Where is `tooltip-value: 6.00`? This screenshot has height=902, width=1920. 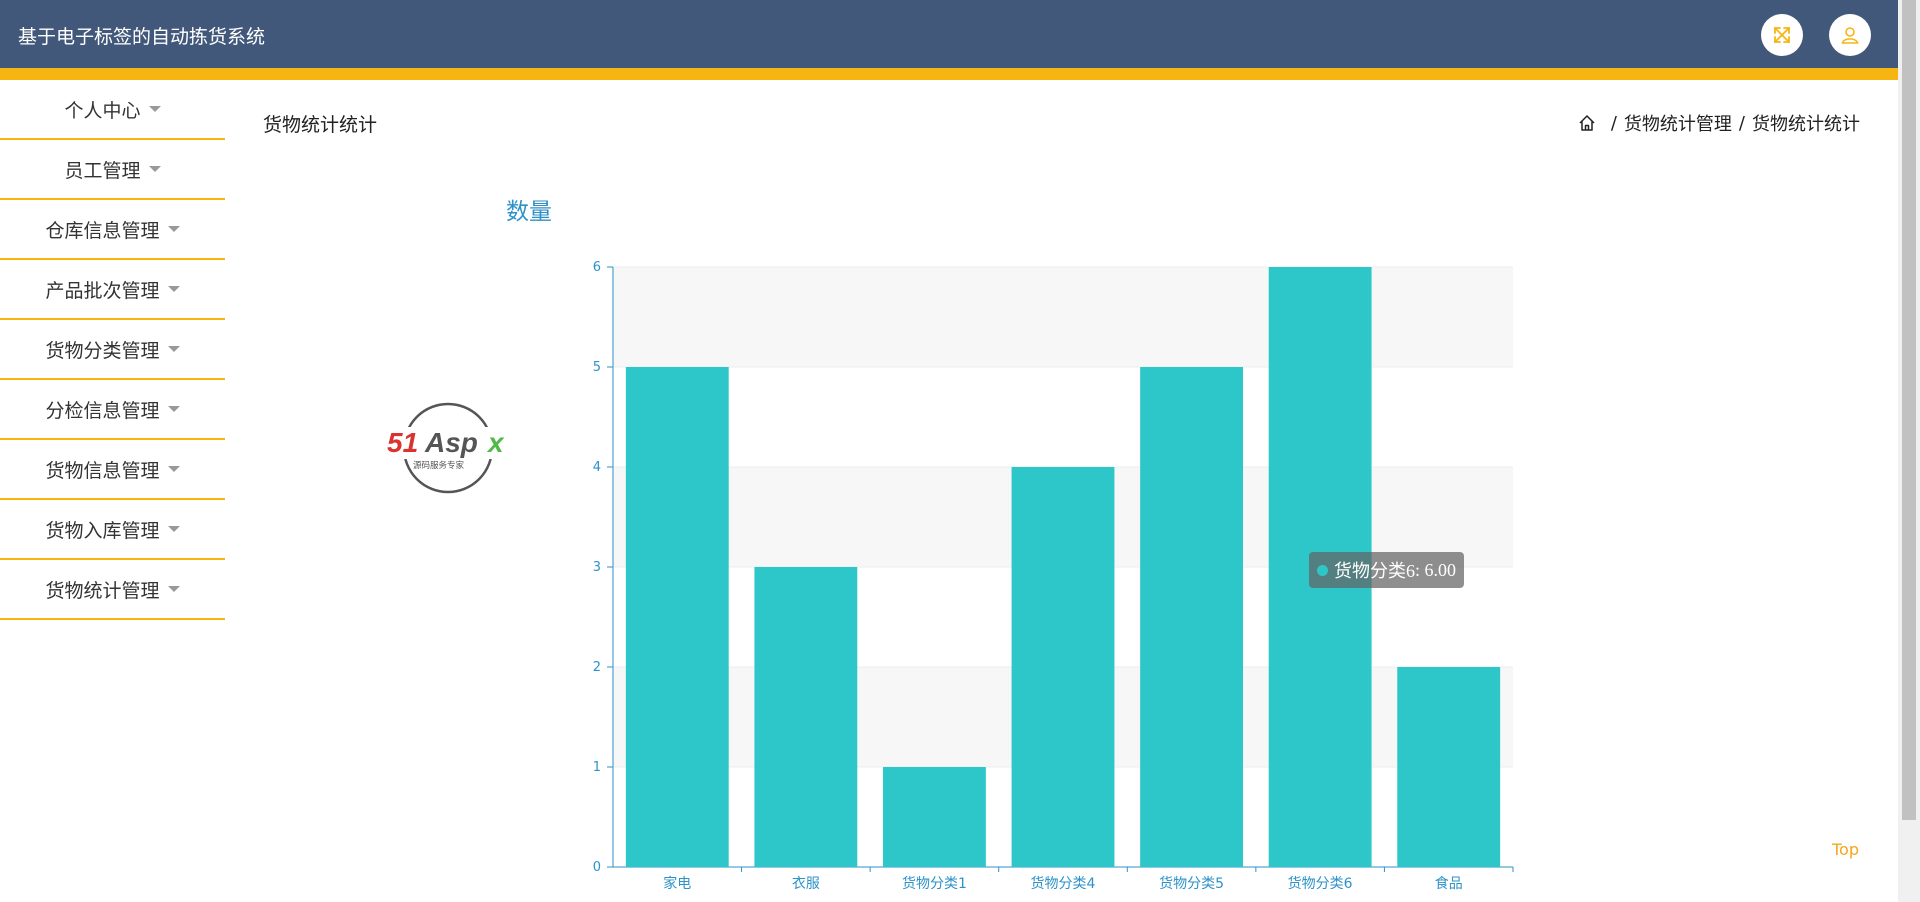 tooltip-value: 6.00 is located at coordinates (1440, 569).